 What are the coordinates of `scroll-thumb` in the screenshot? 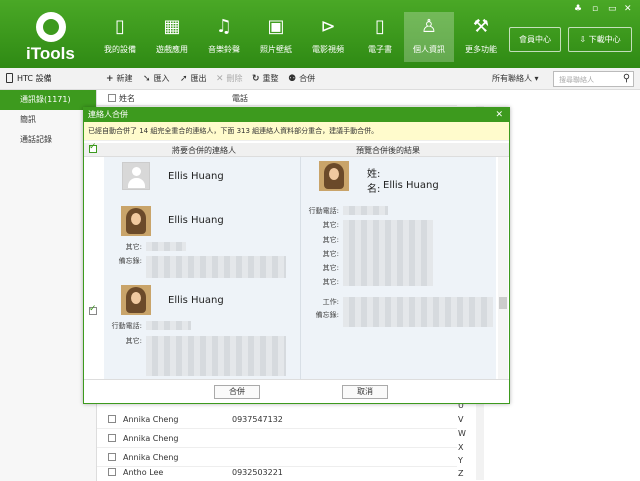 It's located at (503, 303).